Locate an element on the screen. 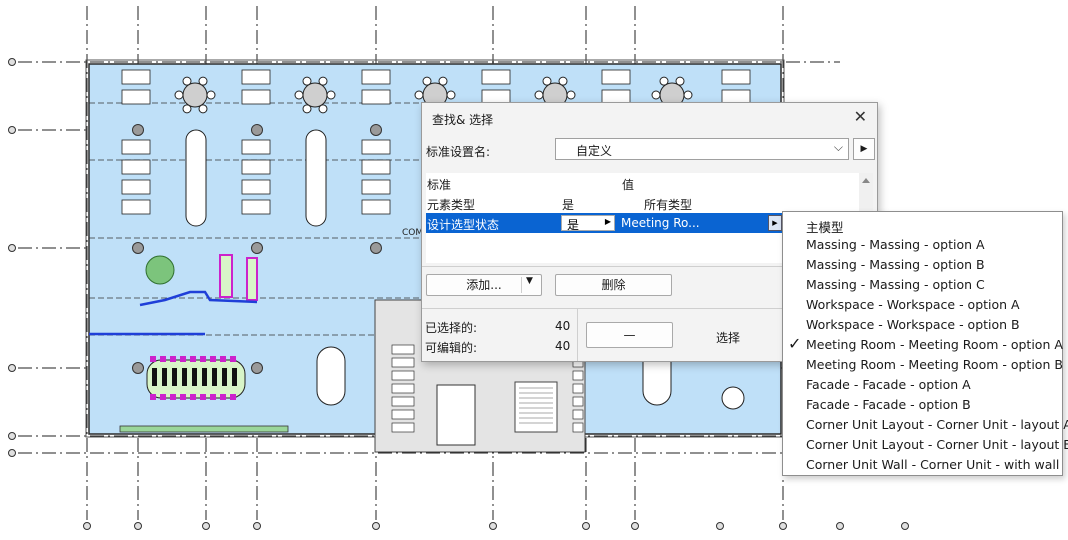 The width and height of the screenshot is (1068, 540). add-dropdown-icon: ▼ is located at coordinates (529, 281).